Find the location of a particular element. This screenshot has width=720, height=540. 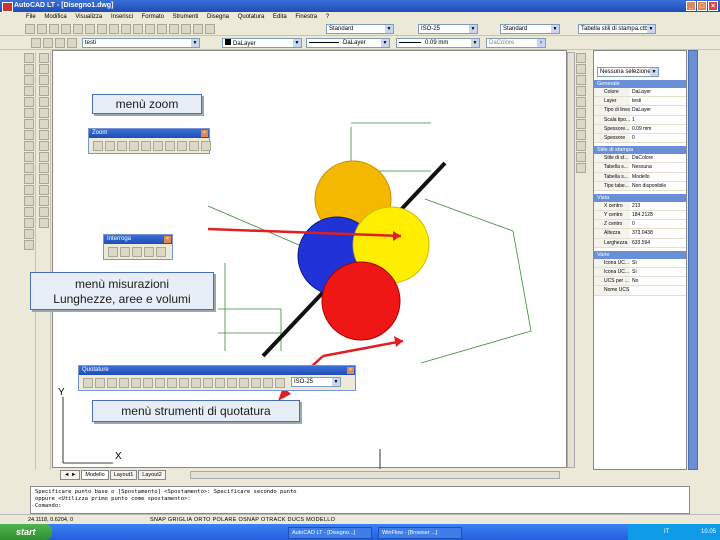

dim-diameter-icon is located at coordinates (160, 383).